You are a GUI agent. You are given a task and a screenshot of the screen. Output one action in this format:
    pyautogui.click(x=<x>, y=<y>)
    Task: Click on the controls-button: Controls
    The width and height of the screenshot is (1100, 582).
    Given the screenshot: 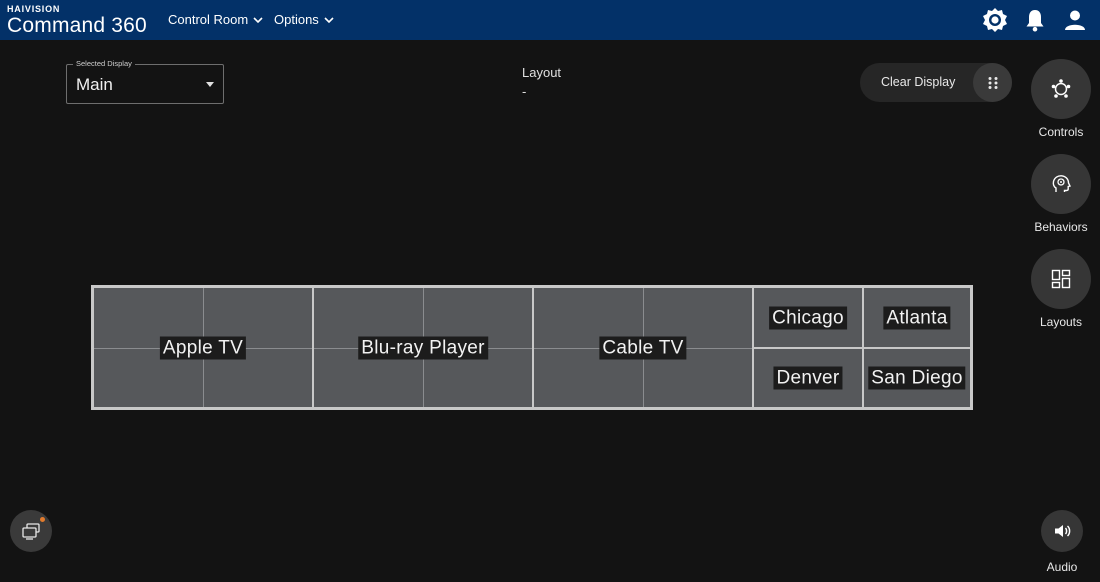 What is the action you would take?
    pyautogui.click(x=1061, y=99)
    